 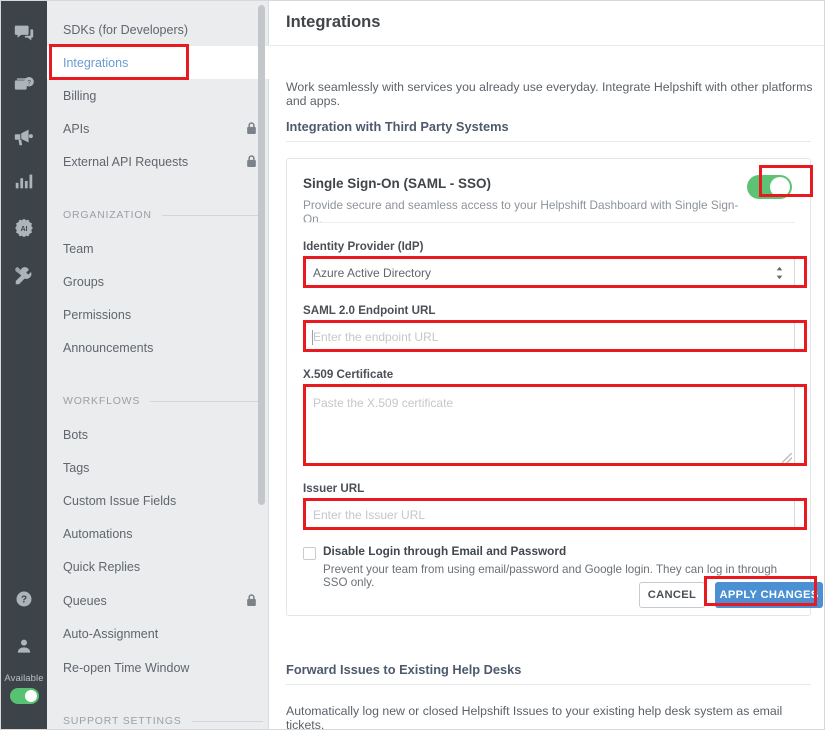 What do you see at coordinates (158, 128) in the screenshot?
I see `sidebar-item-apis: APIs` at bounding box center [158, 128].